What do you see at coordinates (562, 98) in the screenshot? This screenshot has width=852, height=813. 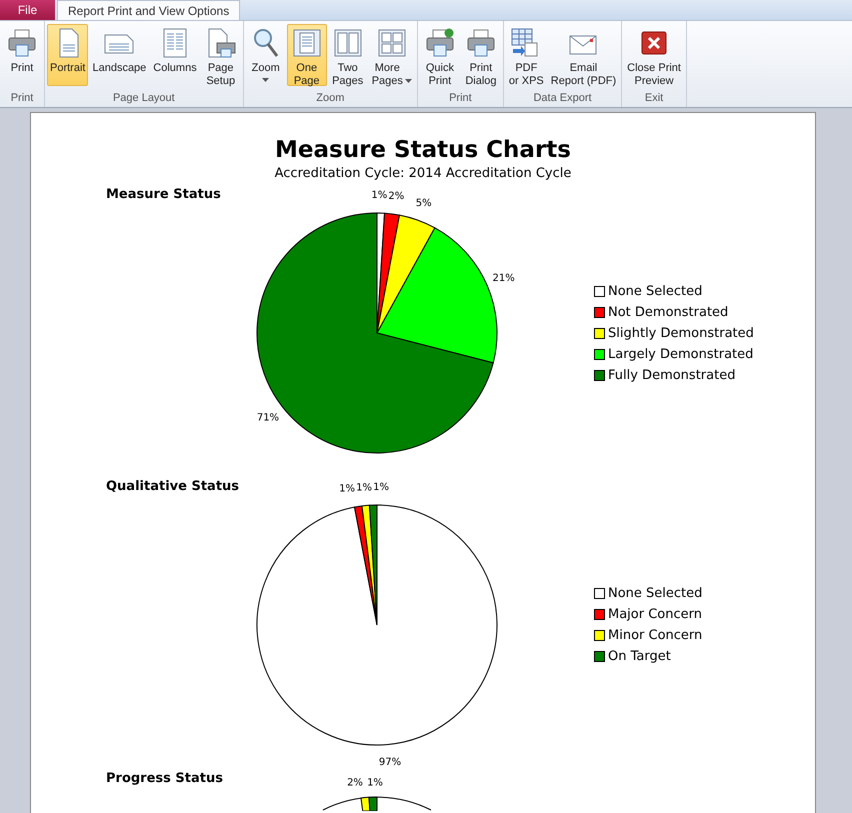 I see `group-label: Data Export` at bounding box center [562, 98].